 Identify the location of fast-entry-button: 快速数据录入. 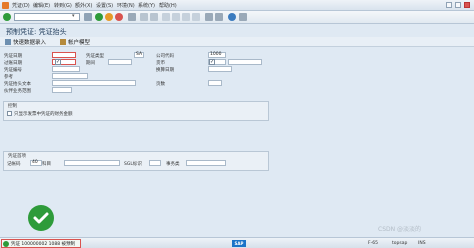
(25, 42).